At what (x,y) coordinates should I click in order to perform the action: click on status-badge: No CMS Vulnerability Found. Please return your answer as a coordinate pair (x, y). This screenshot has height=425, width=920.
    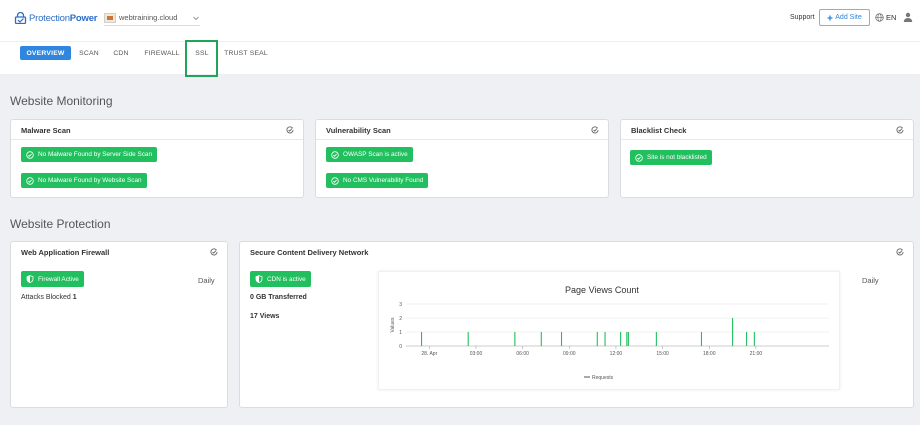
    Looking at the image, I should click on (377, 180).